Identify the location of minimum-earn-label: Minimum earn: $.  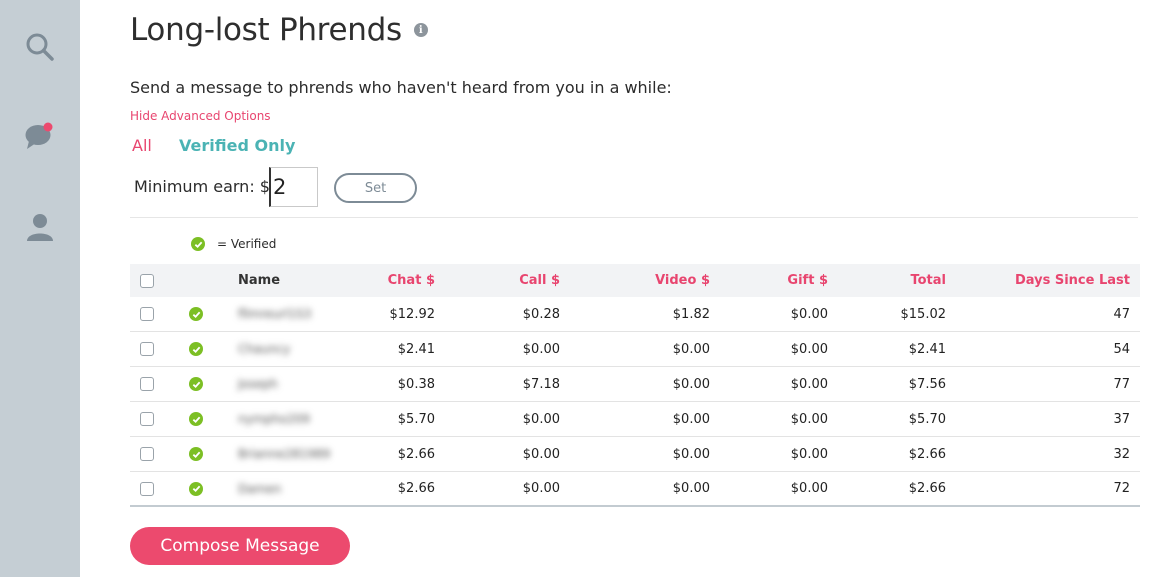
(202, 186).